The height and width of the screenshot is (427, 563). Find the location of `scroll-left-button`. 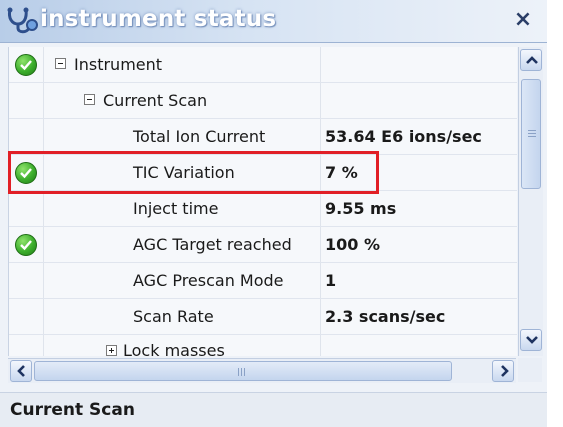

scroll-left-button is located at coordinates (21, 371).